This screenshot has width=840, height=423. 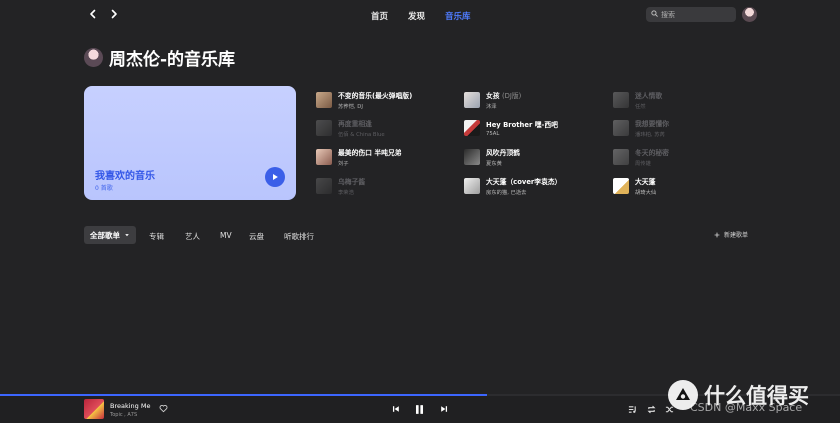 I want to click on previous-button, so click(x=396, y=409).